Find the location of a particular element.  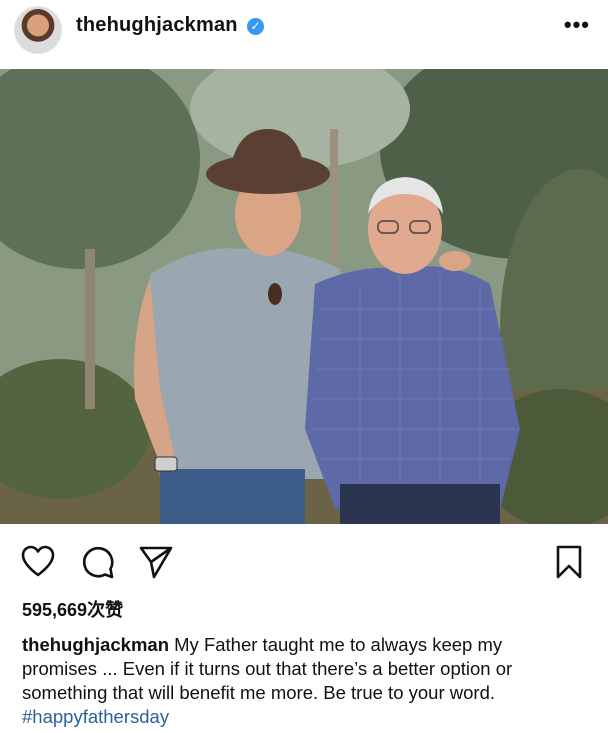

post-username: thehughjackman is located at coordinates (157, 25).